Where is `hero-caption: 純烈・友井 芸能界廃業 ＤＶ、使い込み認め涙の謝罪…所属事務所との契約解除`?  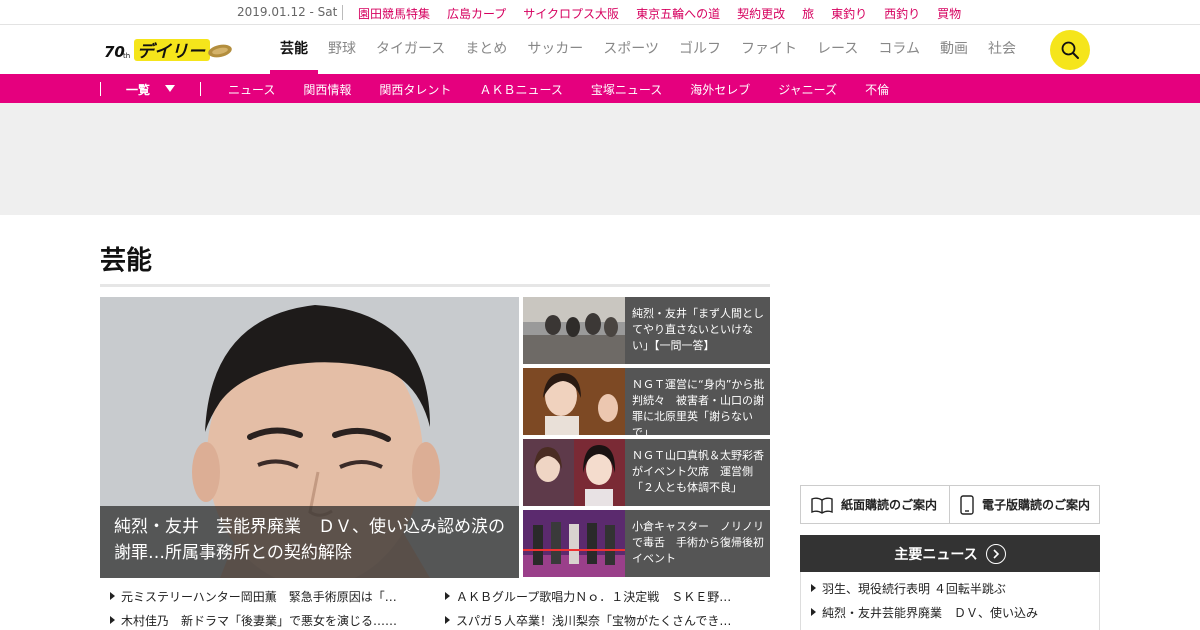 hero-caption: 純烈・友井 芸能界廃業 ＤＶ、使い込み認め涙の謝罪…所属事務所との契約解除 is located at coordinates (309, 542).